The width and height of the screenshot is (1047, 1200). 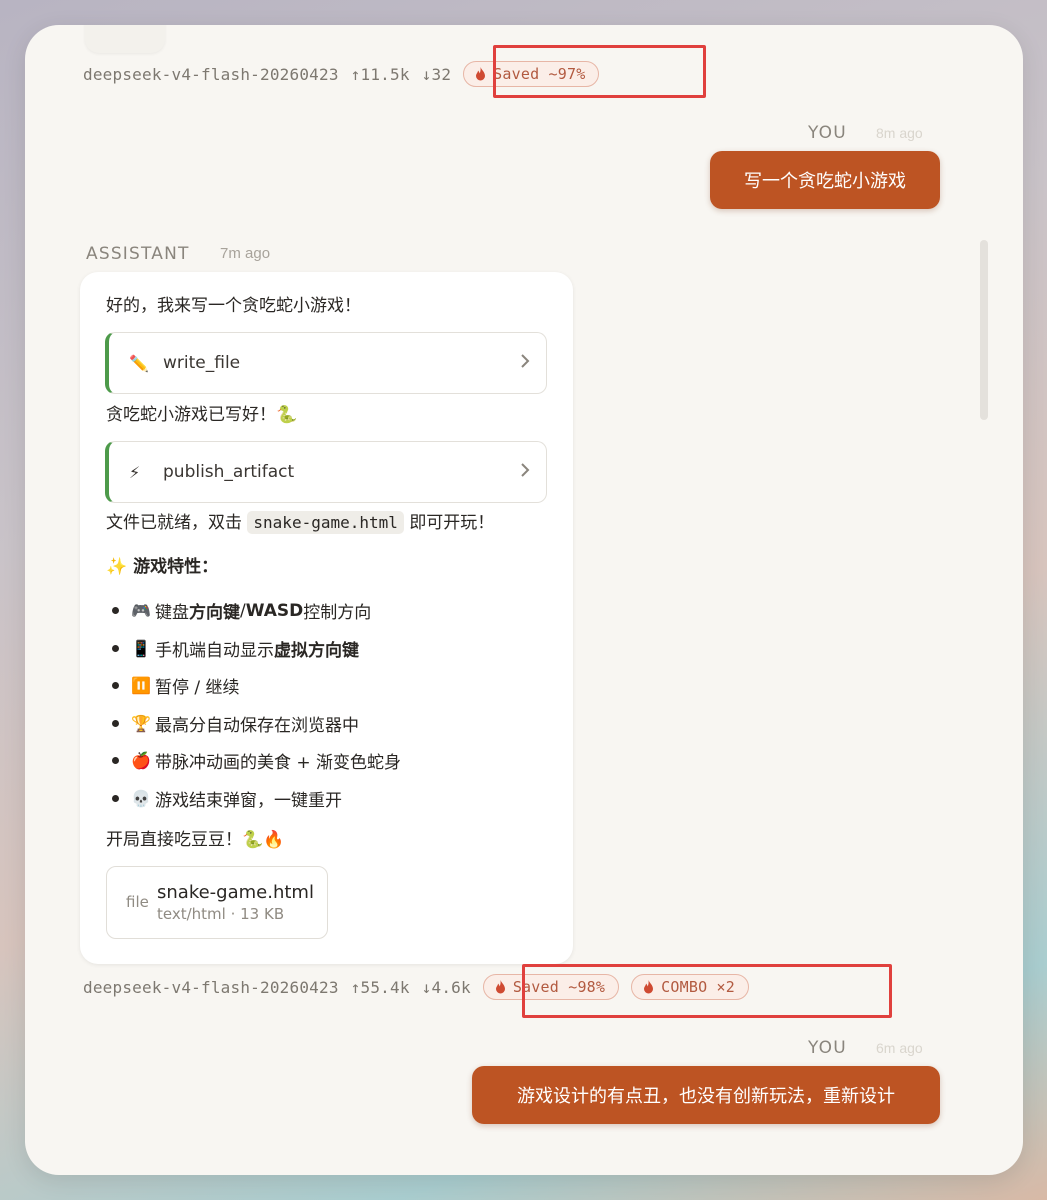 I want to click on feature-text: 最高分自动保存在浏览器中, so click(x=257, y=725).